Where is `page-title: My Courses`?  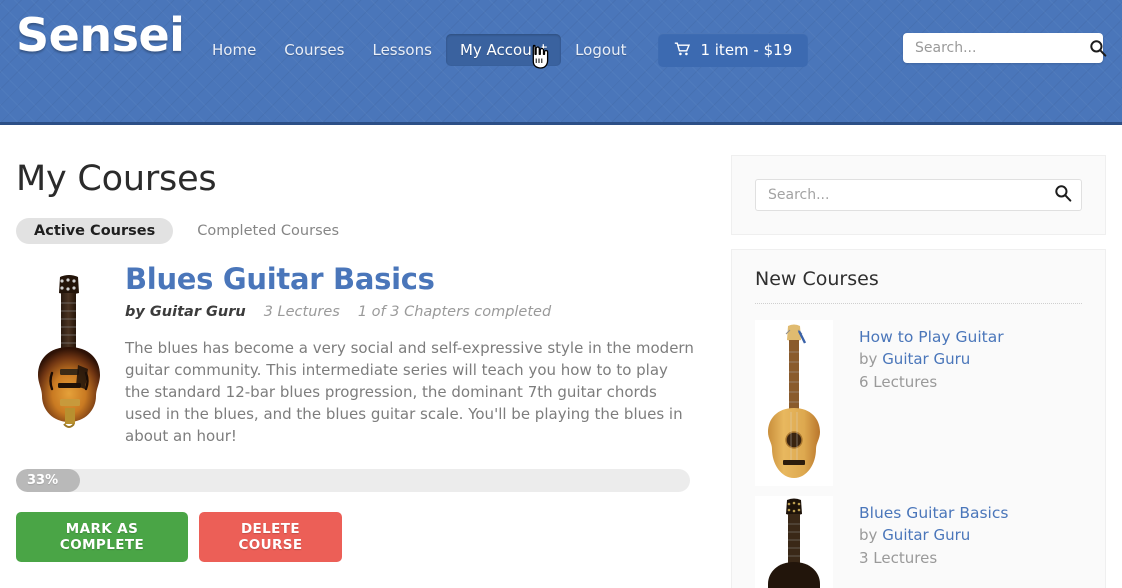 page-title: My Courses is located at coordinates (116, 179).